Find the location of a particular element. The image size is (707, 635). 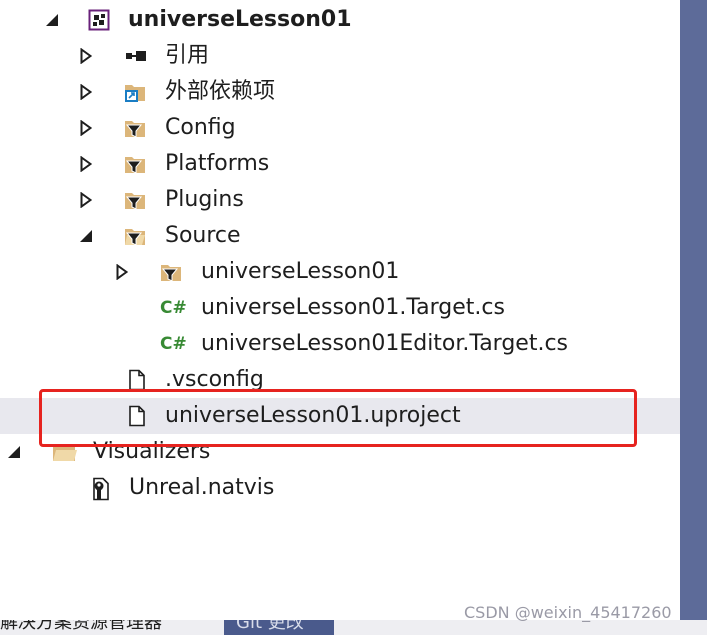

tree-row-target-cs: C# universeLesson01.Target.cs is located at coordinates (340, 308).